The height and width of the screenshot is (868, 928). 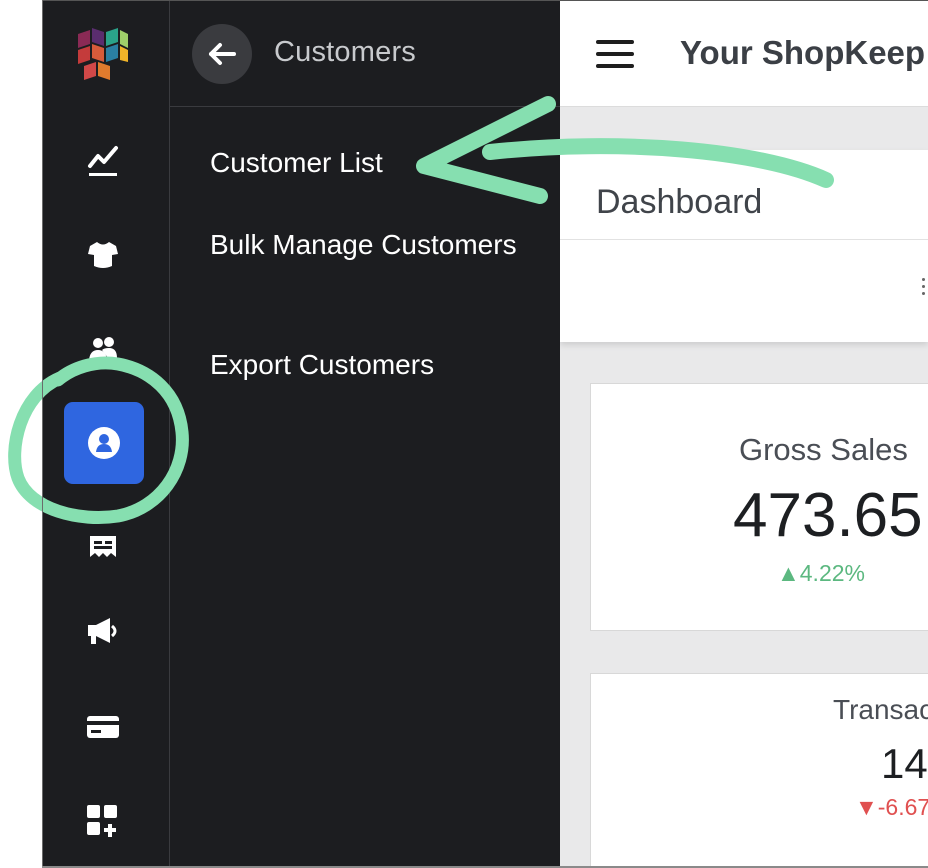 I want to click on receipt-icon, so click(x=103, y=543).